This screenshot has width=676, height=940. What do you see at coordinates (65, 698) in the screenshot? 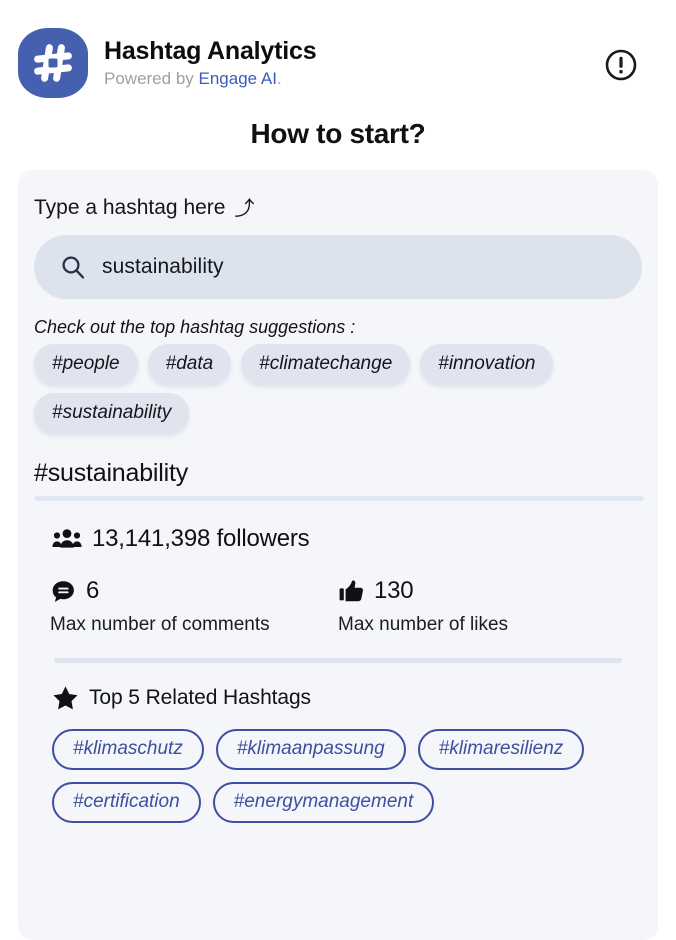
I see `star-icon` at bounding box center [65, 698].